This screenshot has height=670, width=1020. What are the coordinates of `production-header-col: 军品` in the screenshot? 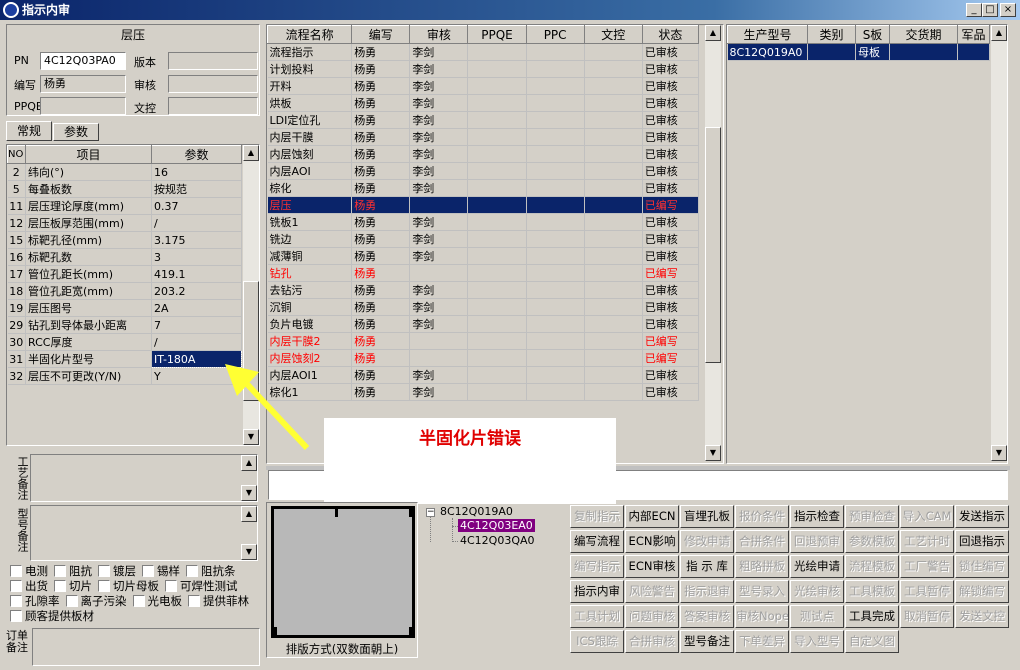 It's located at (973, 34).